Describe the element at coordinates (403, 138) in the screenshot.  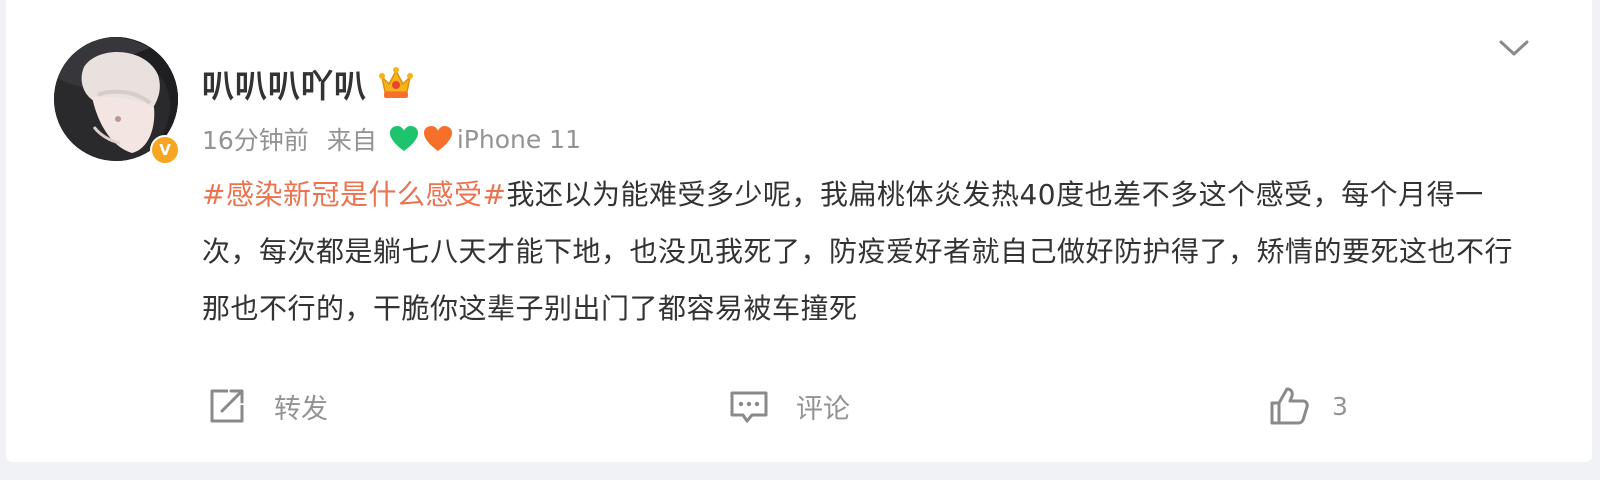
I see `green-heart-icon` at that location.